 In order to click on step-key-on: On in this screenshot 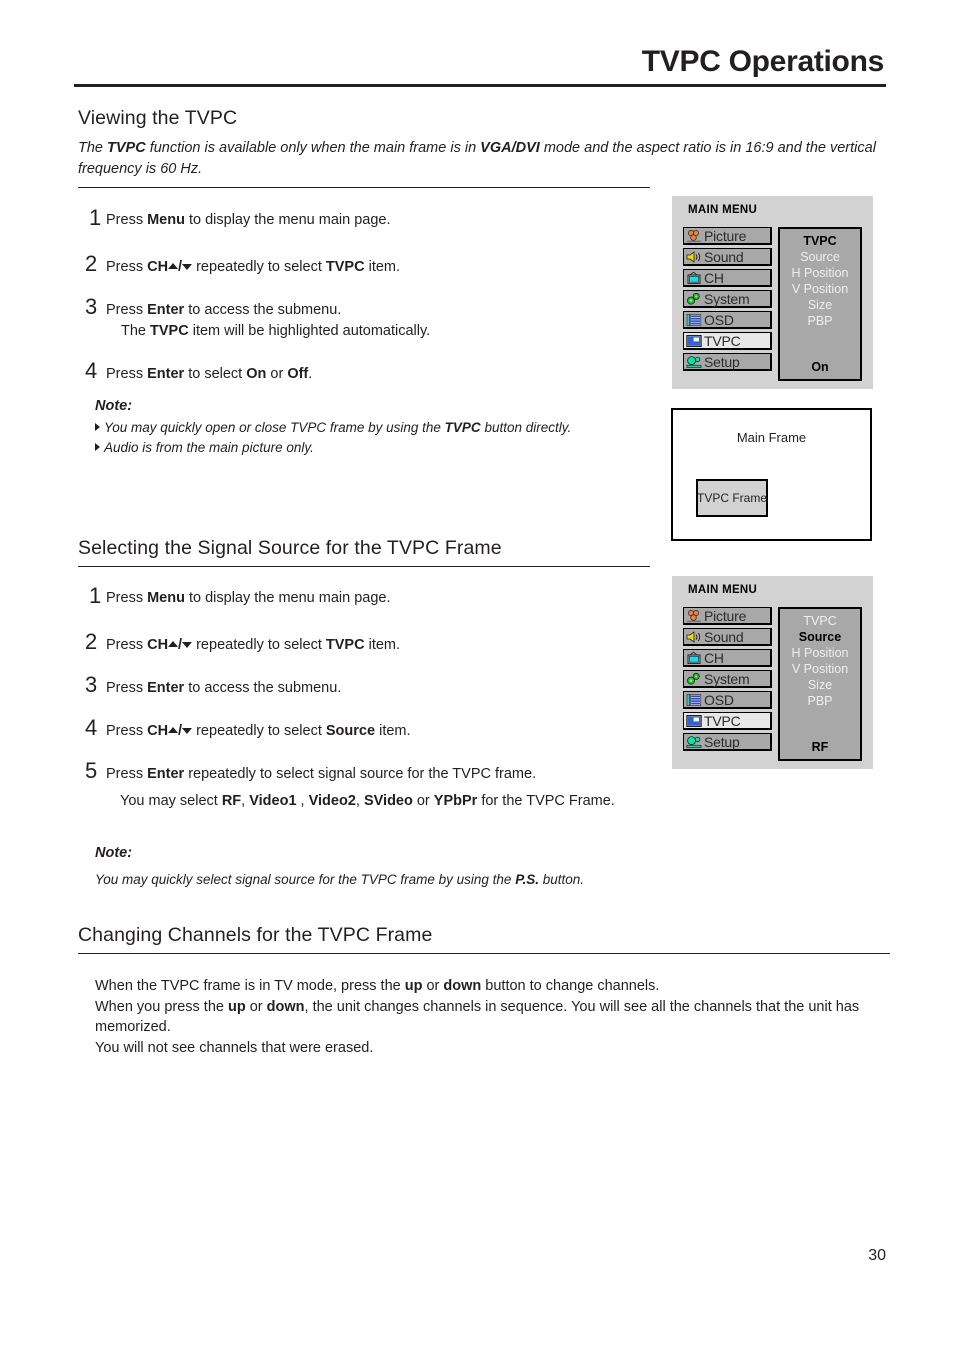, I will do `click(256, 374)`.